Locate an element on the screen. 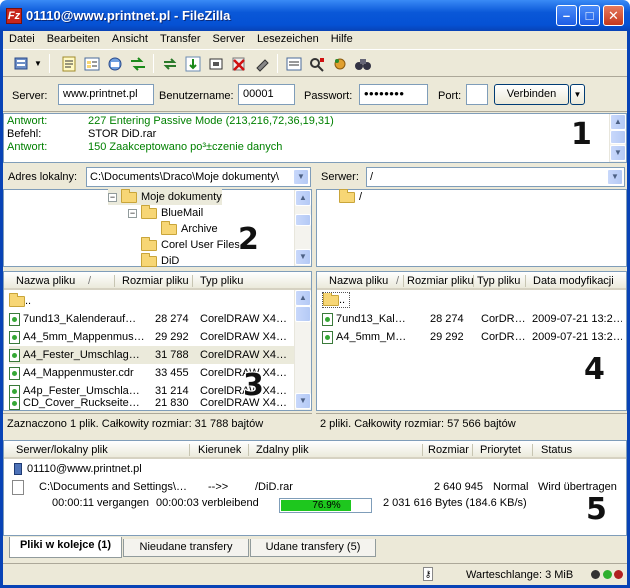 Image resolution: width=630 pixels, height=588 pixels. local-address-input: C:\Documents\Draco\Moje dokumenty\ ▼ is located at coordinates (198, 177).